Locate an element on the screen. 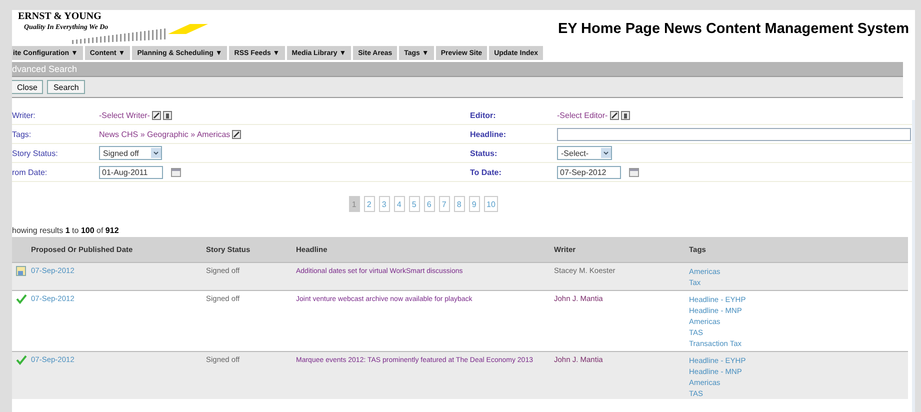  field-label: Tags: is located at coordinates (22, 134).